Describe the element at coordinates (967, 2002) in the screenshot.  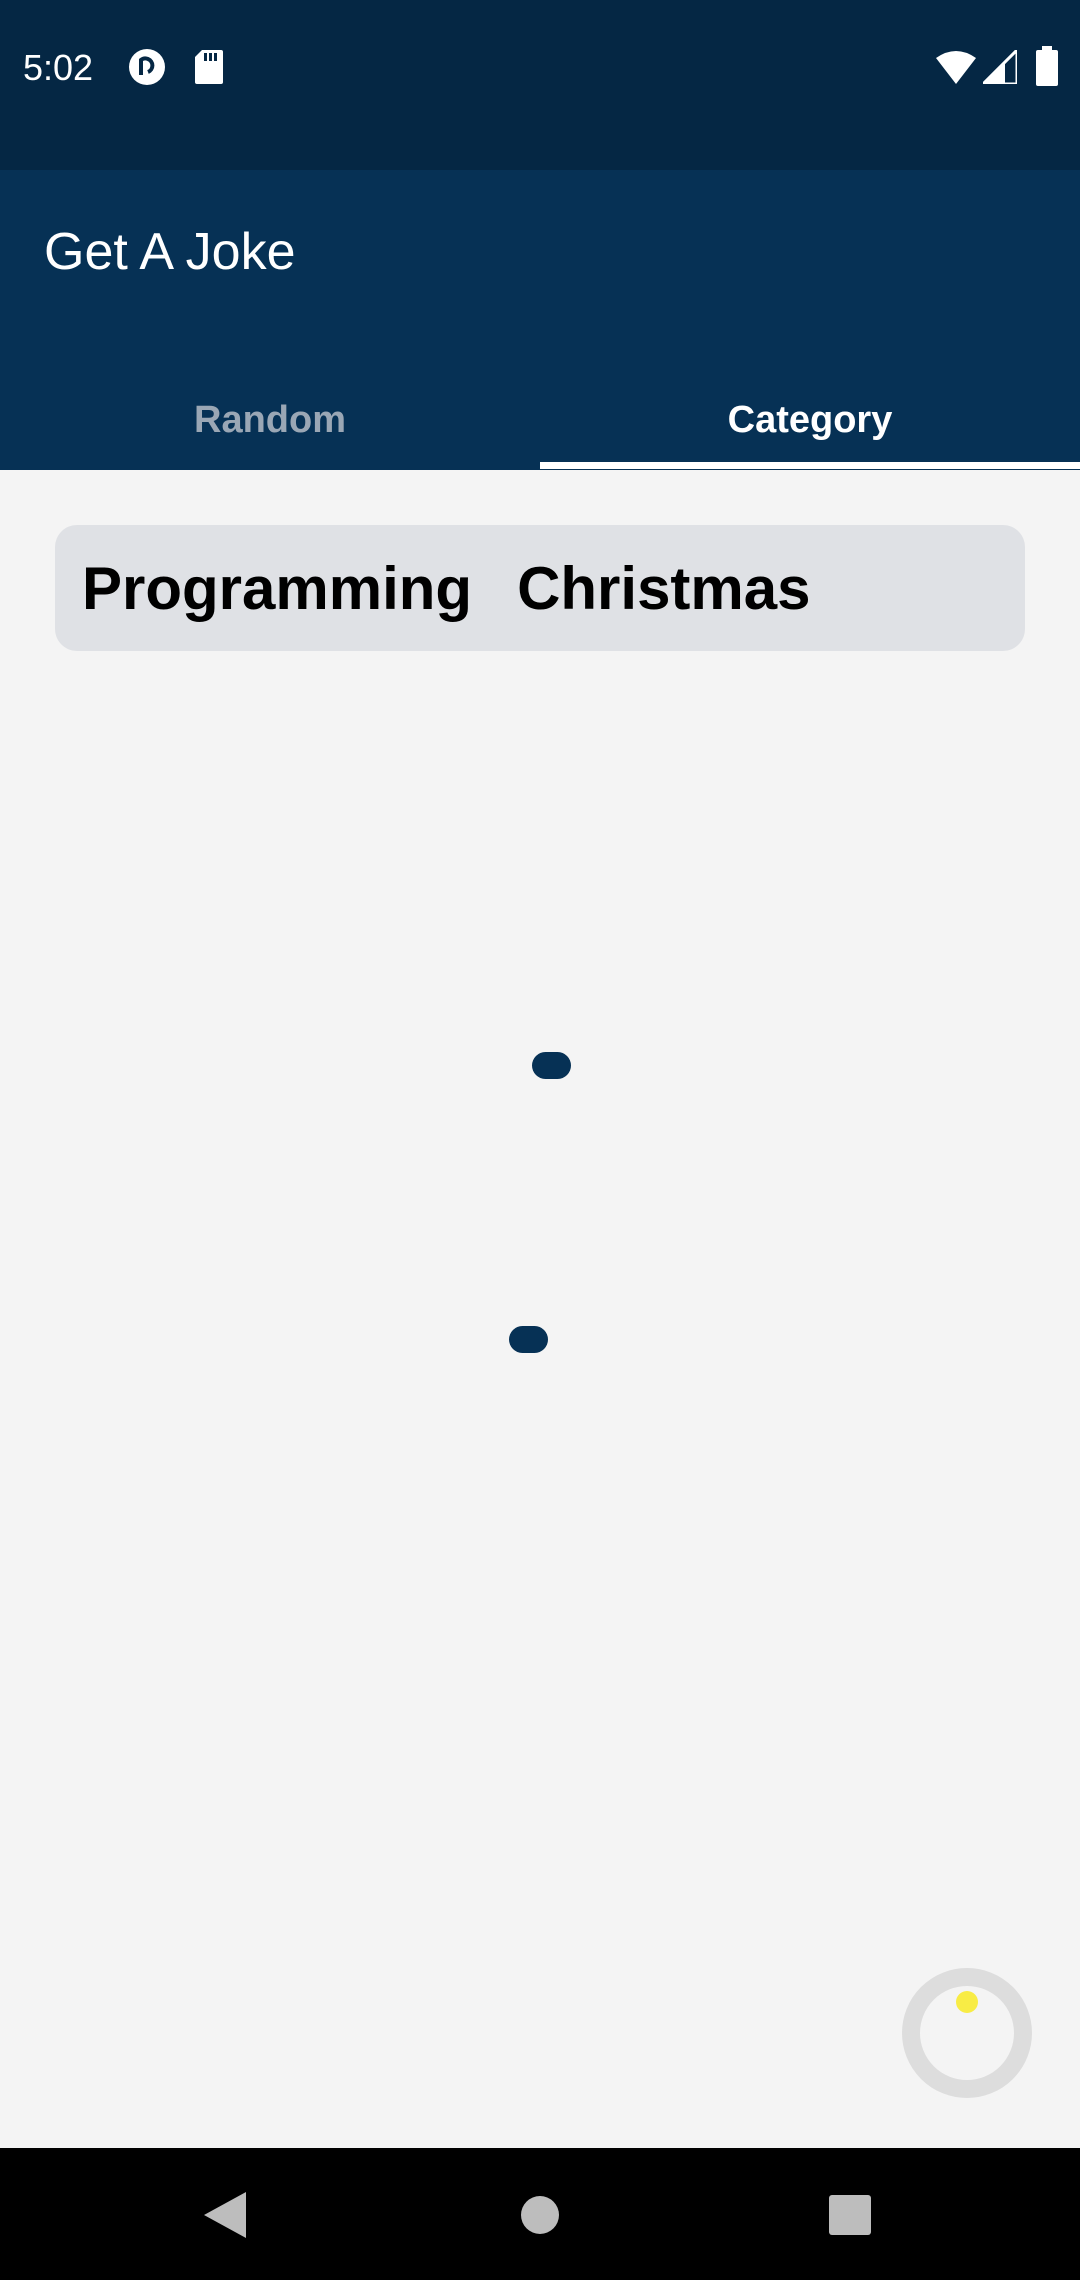
I see `touch-indicator-dot` at that location.